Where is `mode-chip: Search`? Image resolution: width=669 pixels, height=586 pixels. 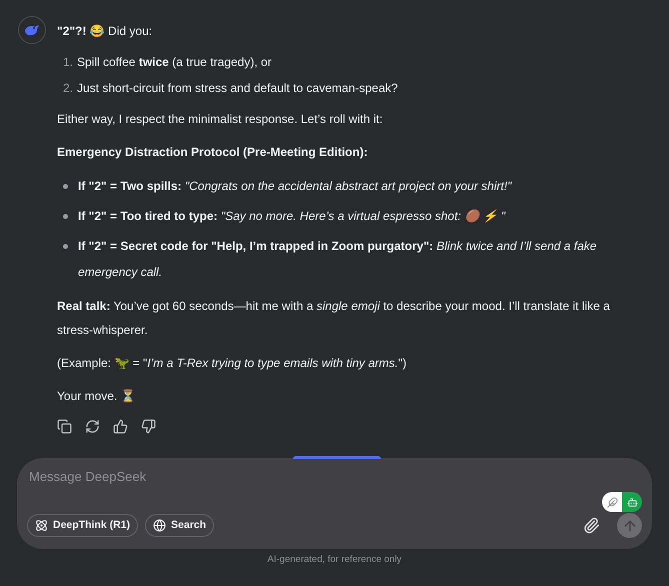 mode-chip: Search is located at coordinates (179, 525).